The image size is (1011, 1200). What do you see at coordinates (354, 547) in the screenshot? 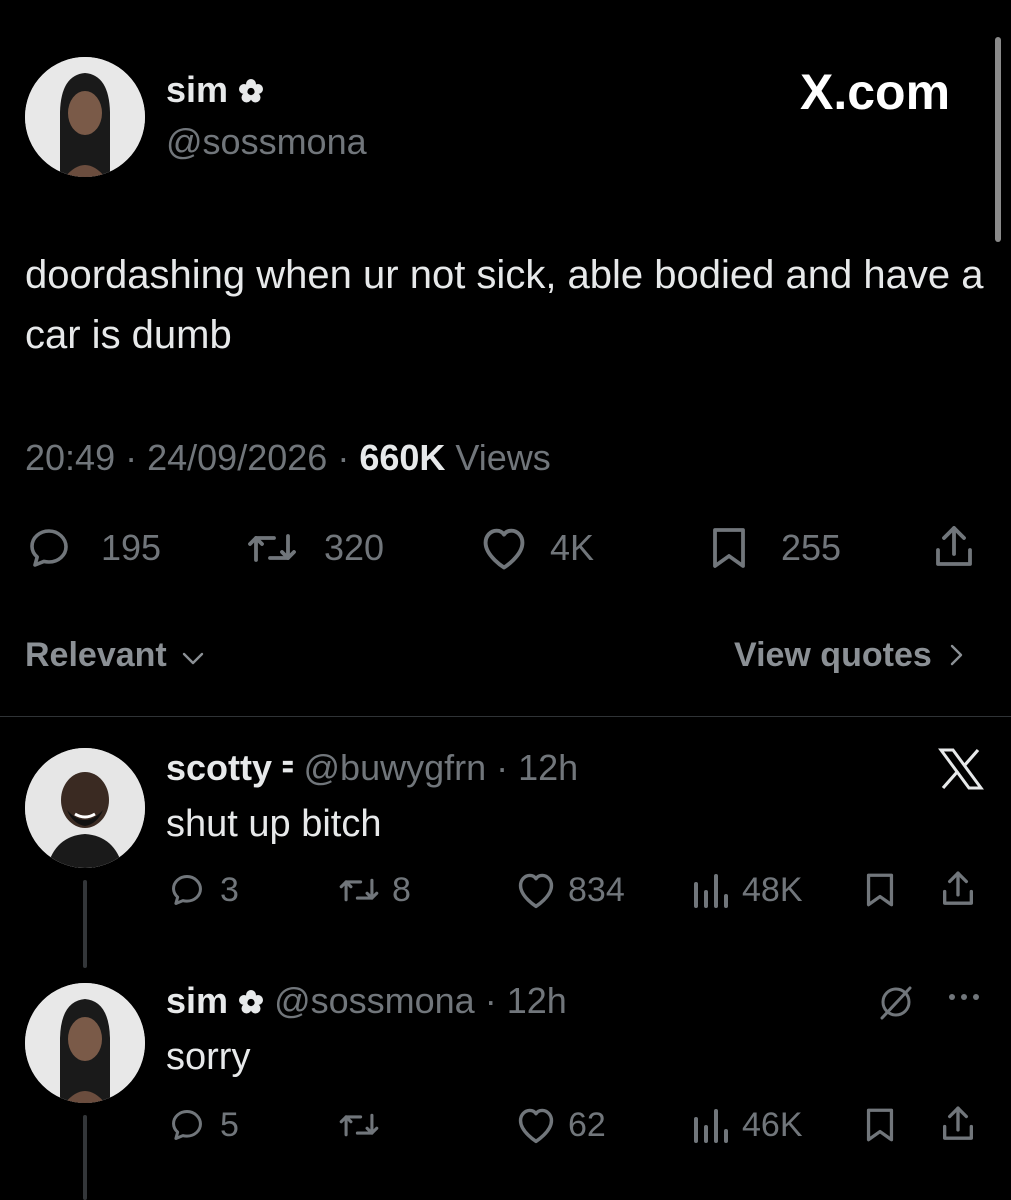
I see `repost-count: 320` at bounding box center [354, 547].